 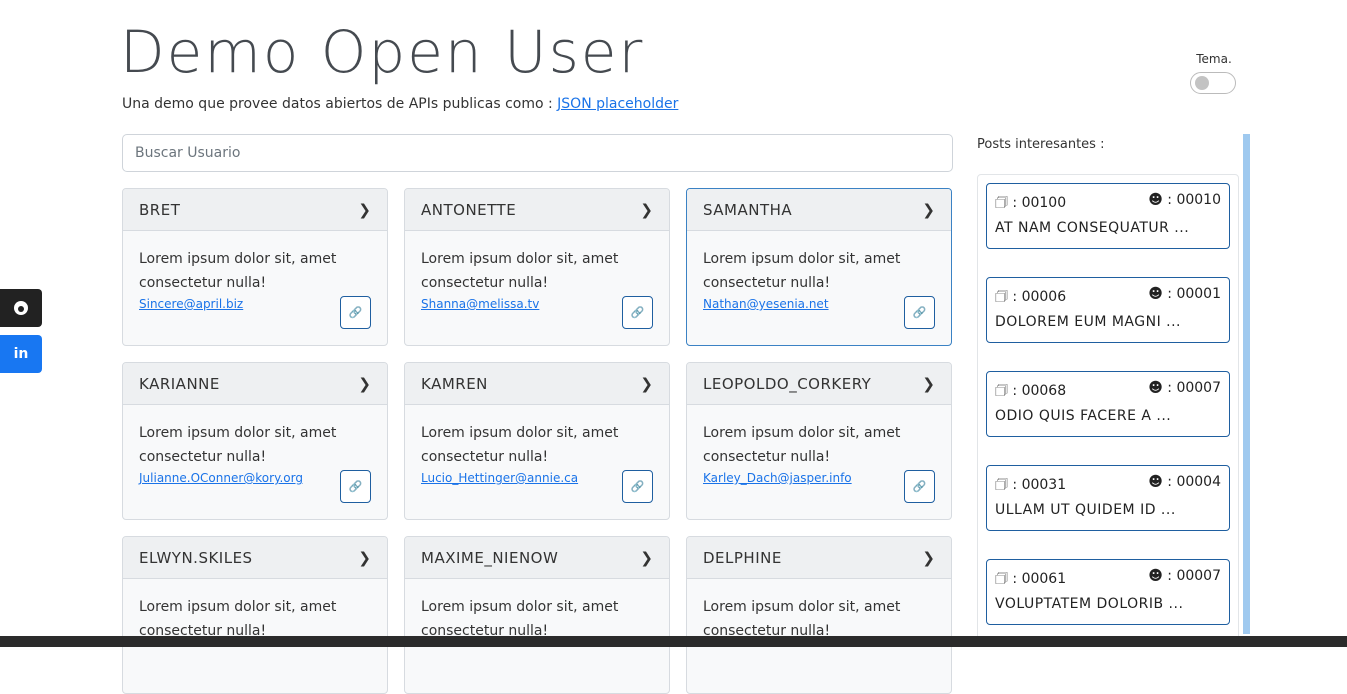 I want to click on card-header: ELWYN.SKILES ❯, so click(x=255, y=558).